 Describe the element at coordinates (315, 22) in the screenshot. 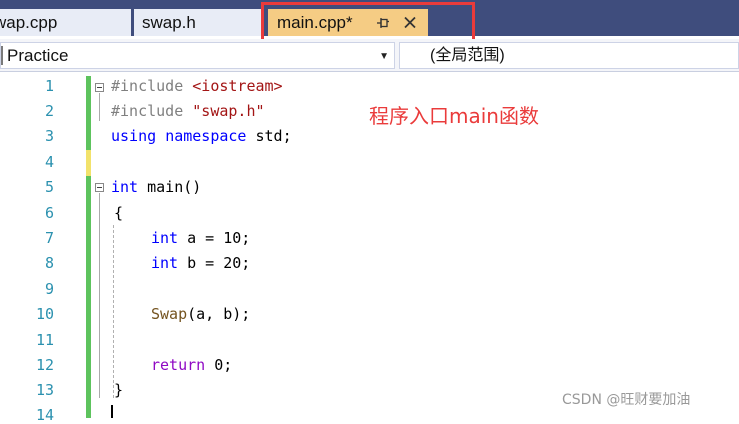

I see `tab-label: main.cpp*` at that location.